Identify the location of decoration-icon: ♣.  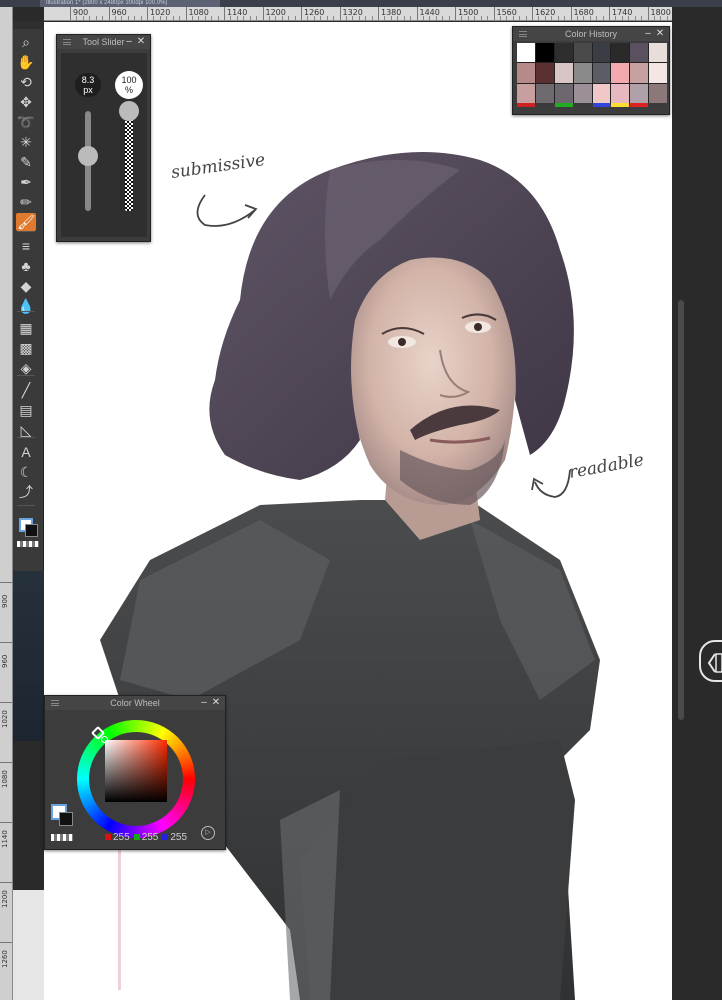
(26, 266).